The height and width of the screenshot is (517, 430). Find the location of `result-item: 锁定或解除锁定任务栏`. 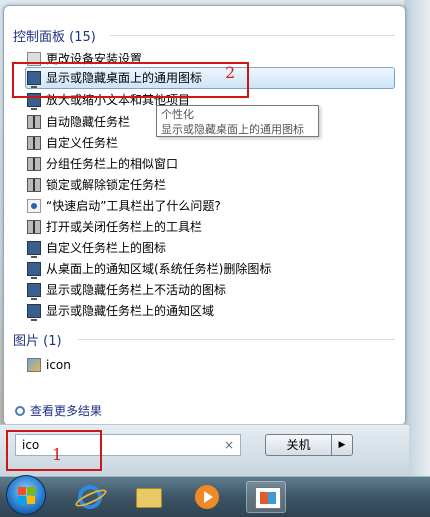

result-item: 锁定或解除锁定任务栏 is located at coordinates (96, 184).